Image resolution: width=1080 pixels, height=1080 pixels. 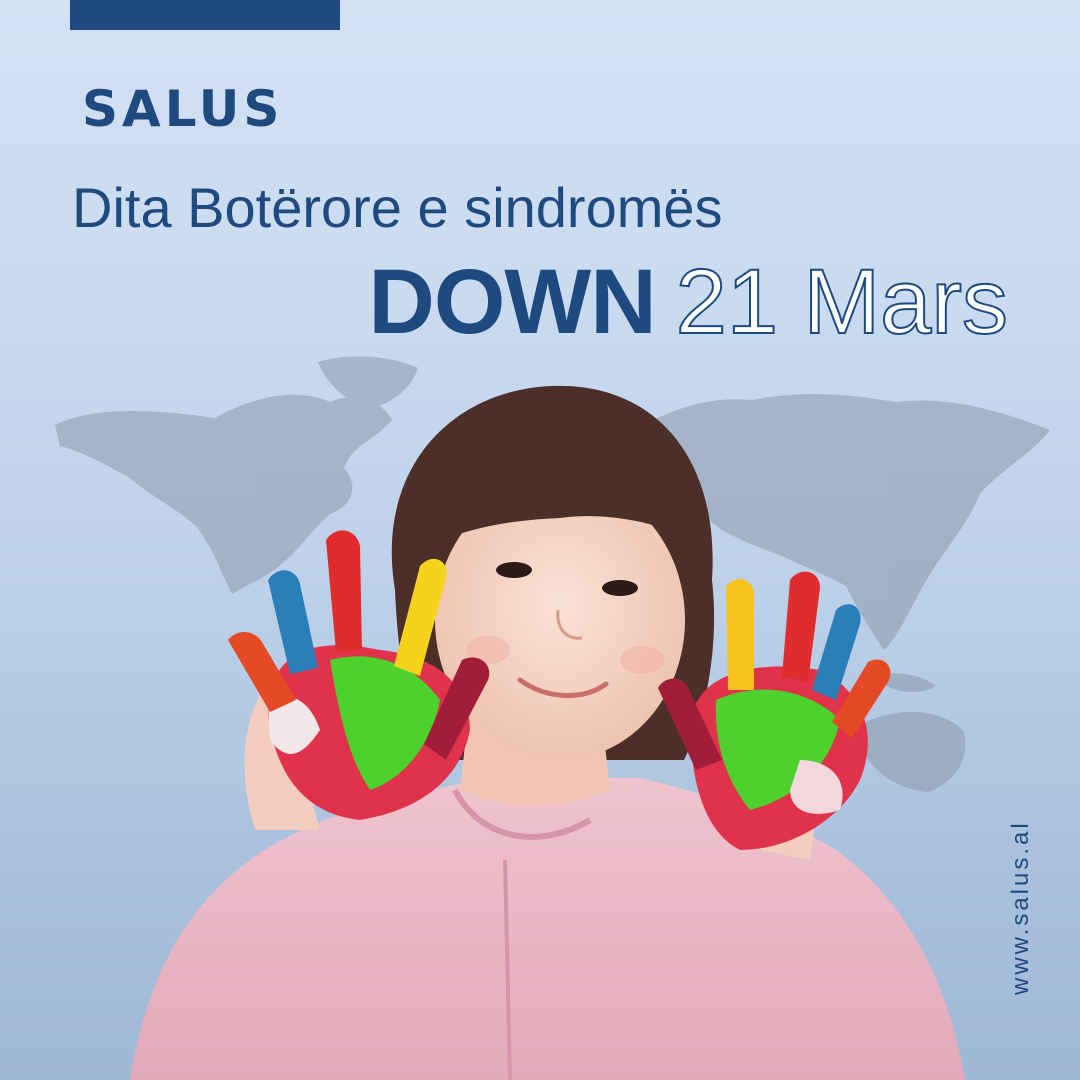 What do you see at coordinates (514, 570) in the screenshot?
I see `eye-left` at bounding box center [514, 570].